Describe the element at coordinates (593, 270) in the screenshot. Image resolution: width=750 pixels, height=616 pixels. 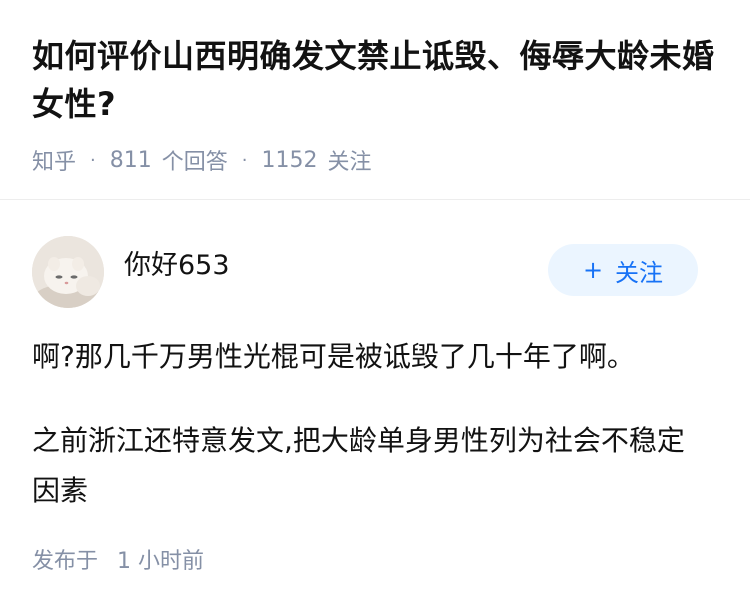
I see `plus-icon: +` at that location.